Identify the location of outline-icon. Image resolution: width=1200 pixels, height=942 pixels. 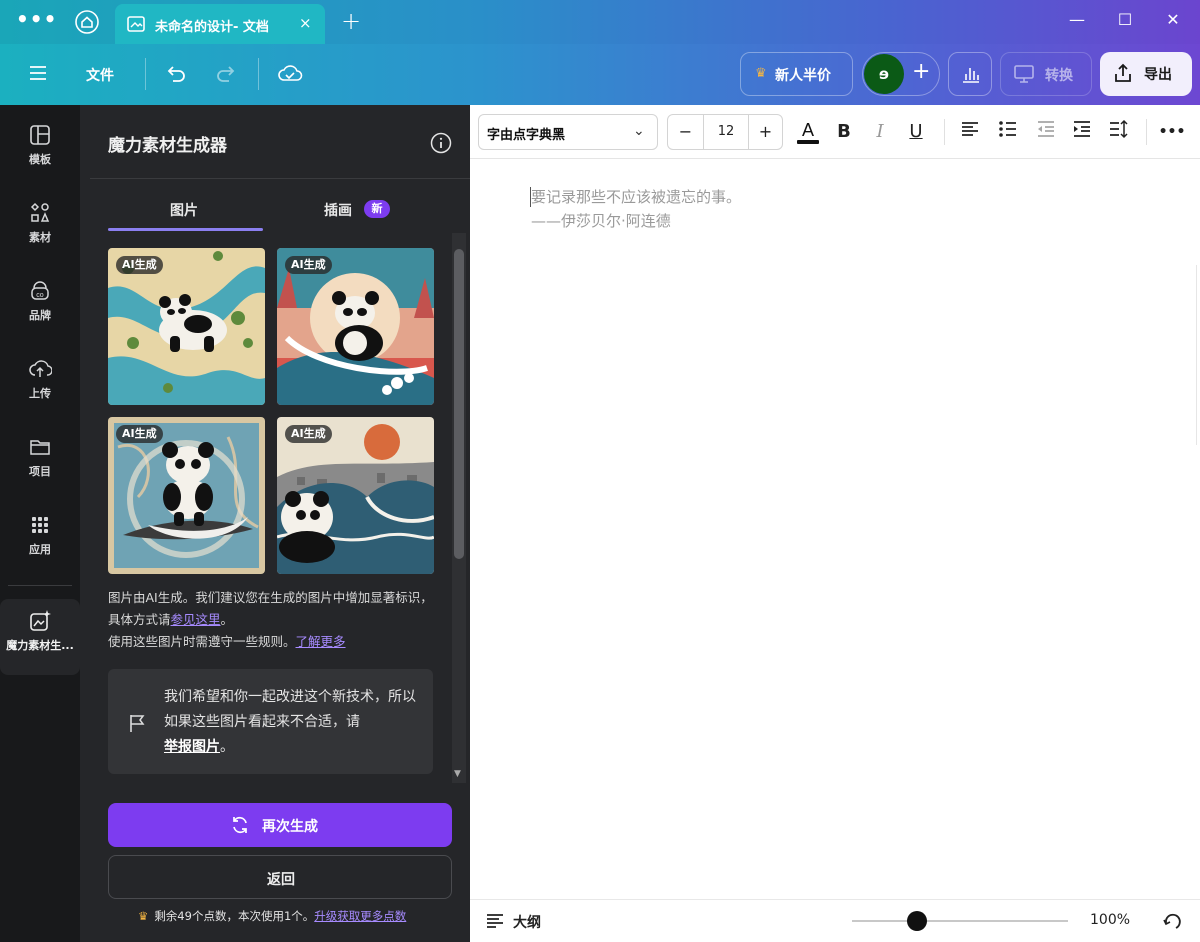
(495, 921).